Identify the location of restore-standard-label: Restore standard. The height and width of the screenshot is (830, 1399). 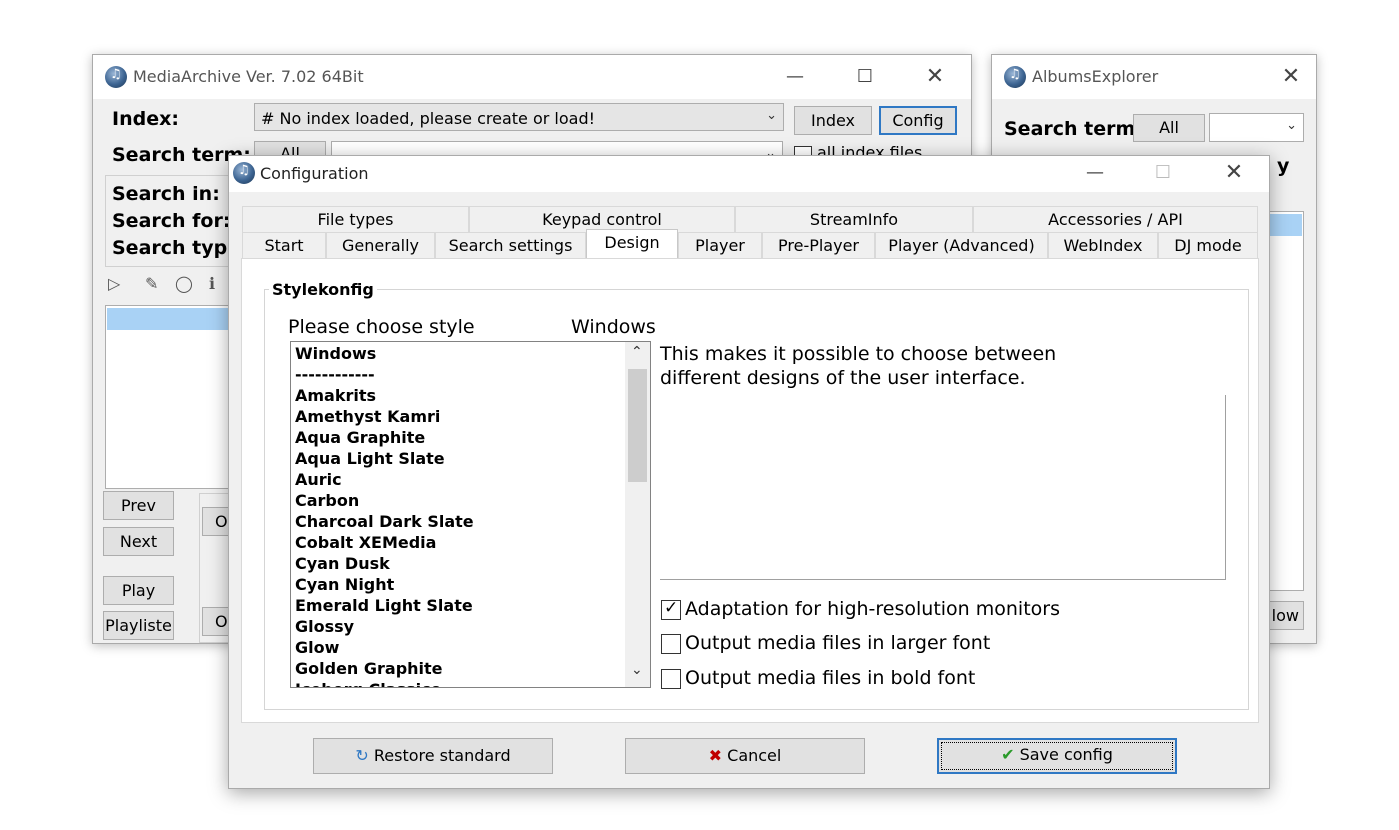
(442, 755).